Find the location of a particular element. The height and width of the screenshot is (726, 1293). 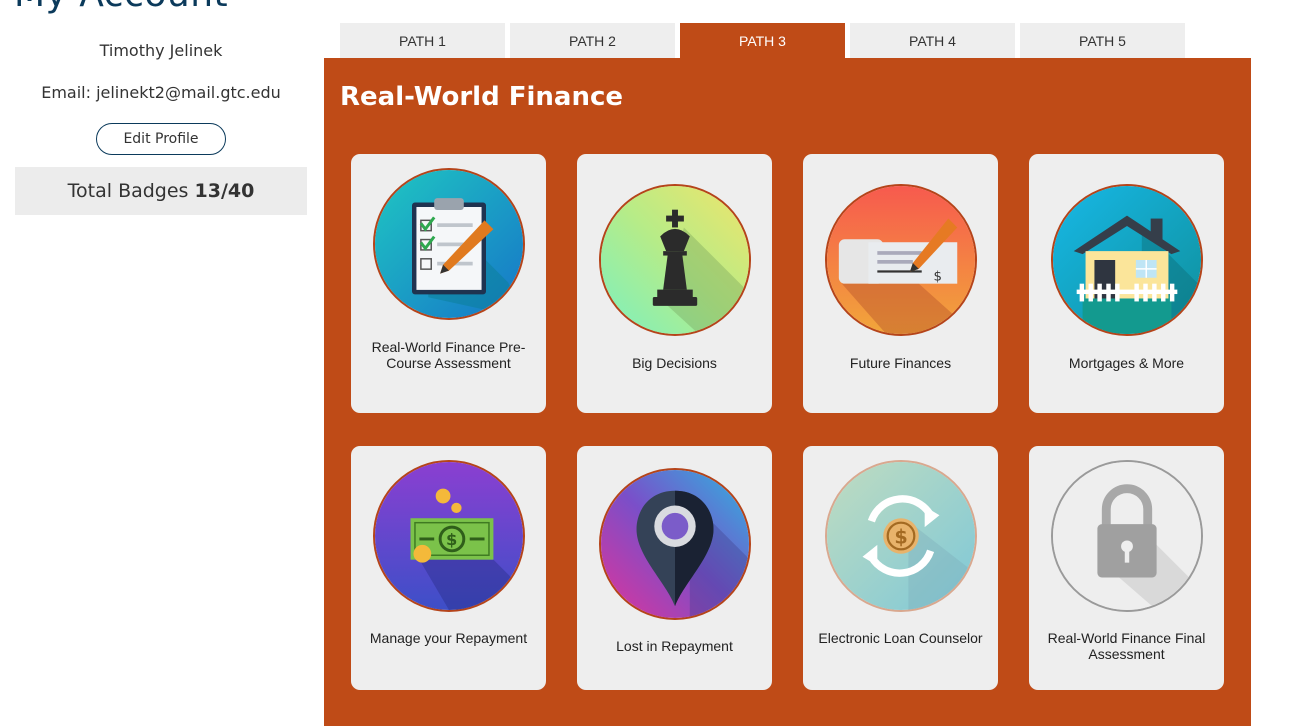

badge-card-precourse: Real-World Finance Pre-Course Assessment is located at coordinates (448, 283).